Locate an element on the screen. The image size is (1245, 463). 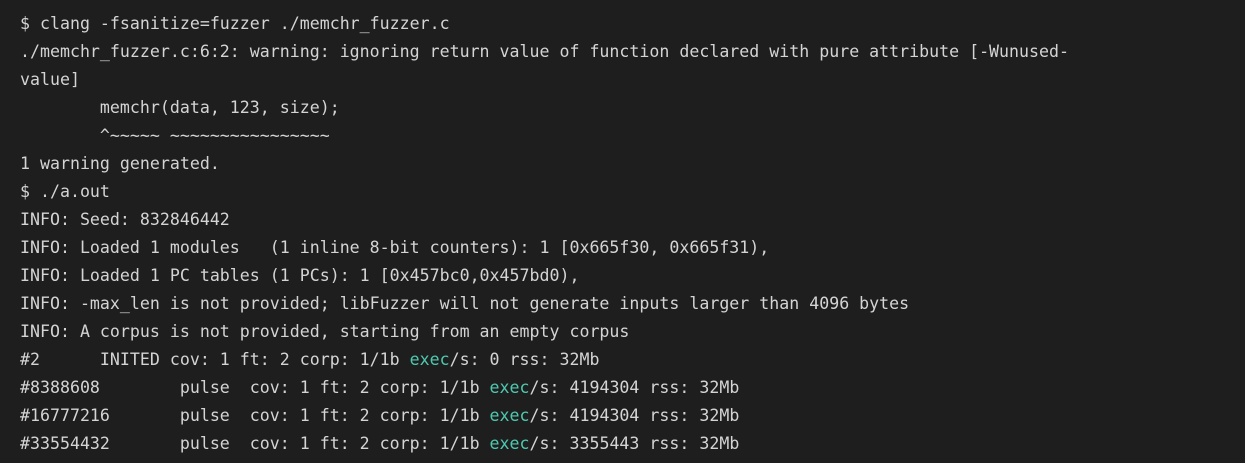
line-text: #16777216 pulse cov: 1 ft: 2 corp: 1/1b is located at coordinates (255, 415).